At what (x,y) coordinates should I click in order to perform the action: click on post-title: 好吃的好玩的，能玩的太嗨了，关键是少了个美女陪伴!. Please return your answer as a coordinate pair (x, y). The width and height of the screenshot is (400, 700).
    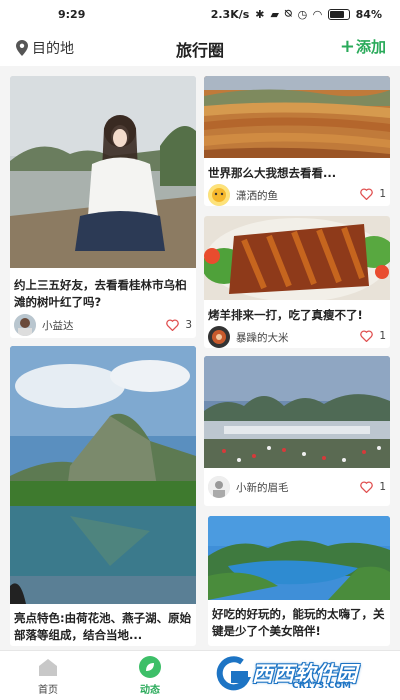
    Looking at the image, I should click on (298, 622).